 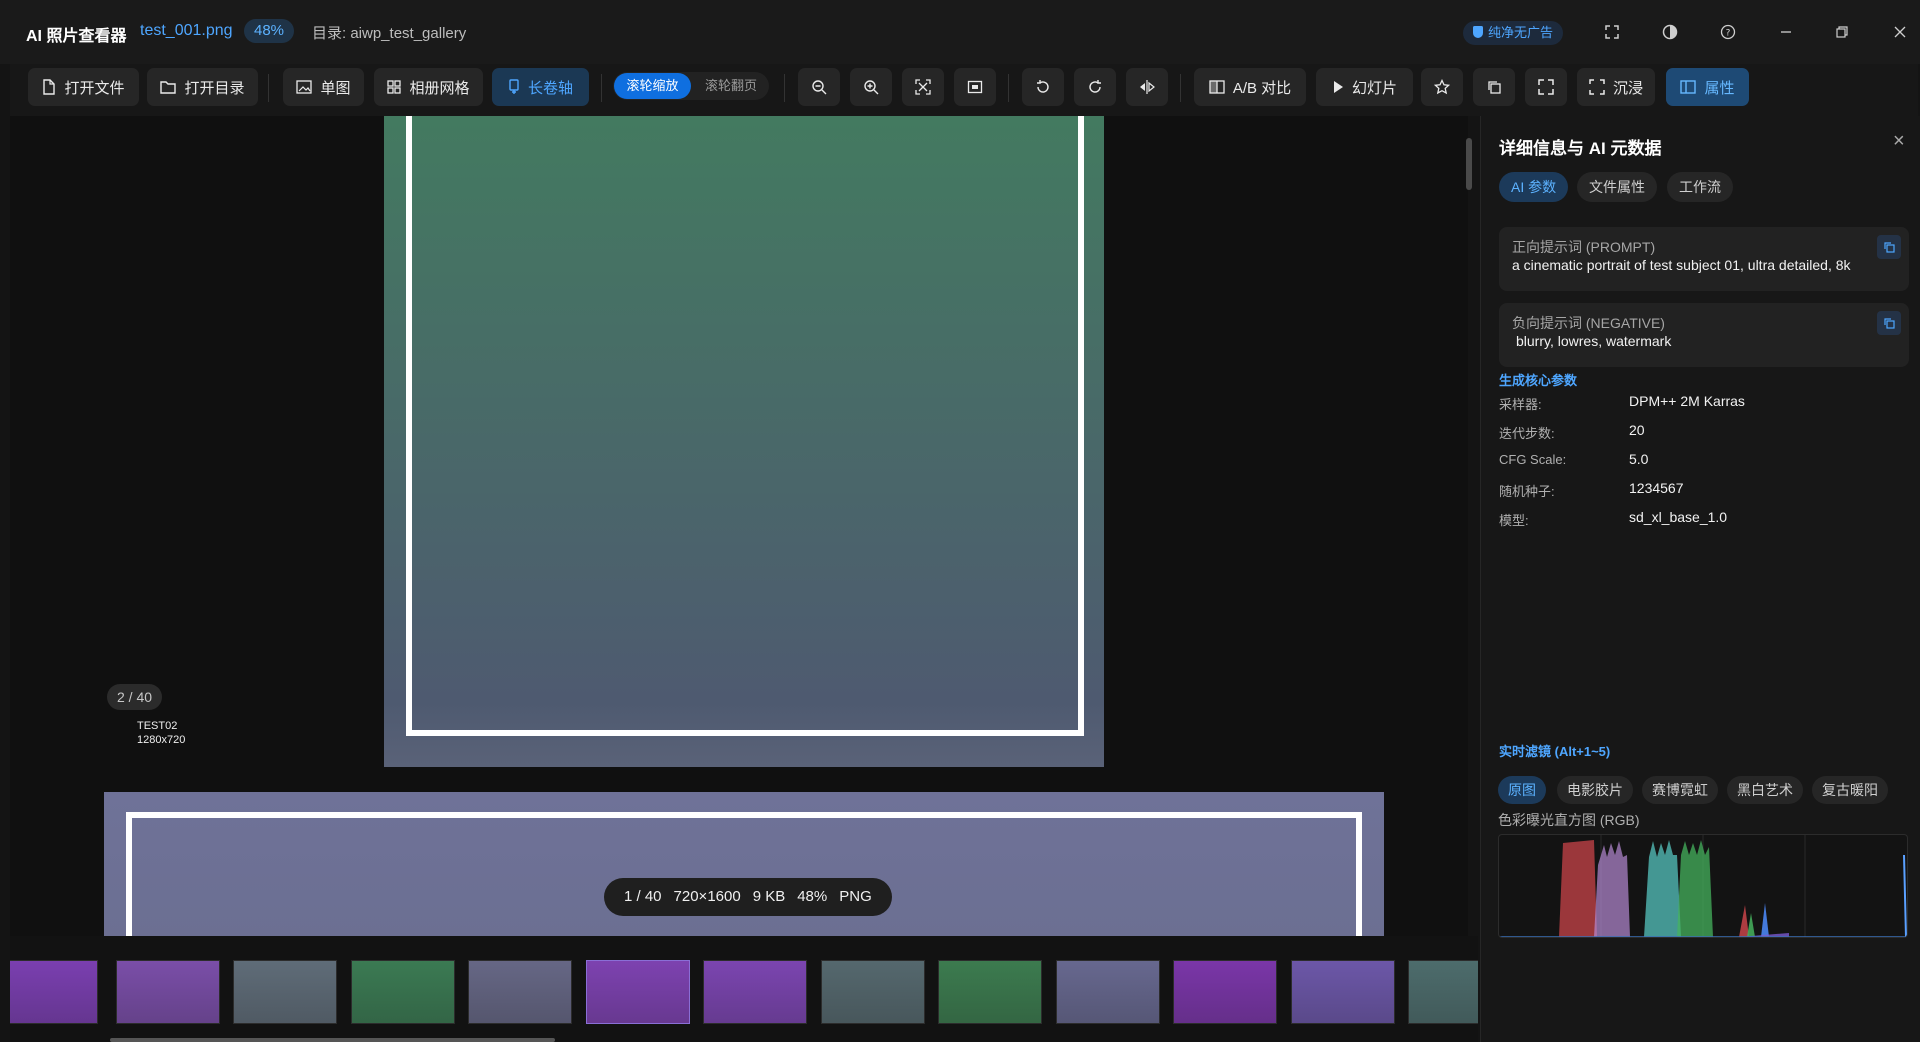 I want to click on zoom-out-button, so click(x=819, y=87).